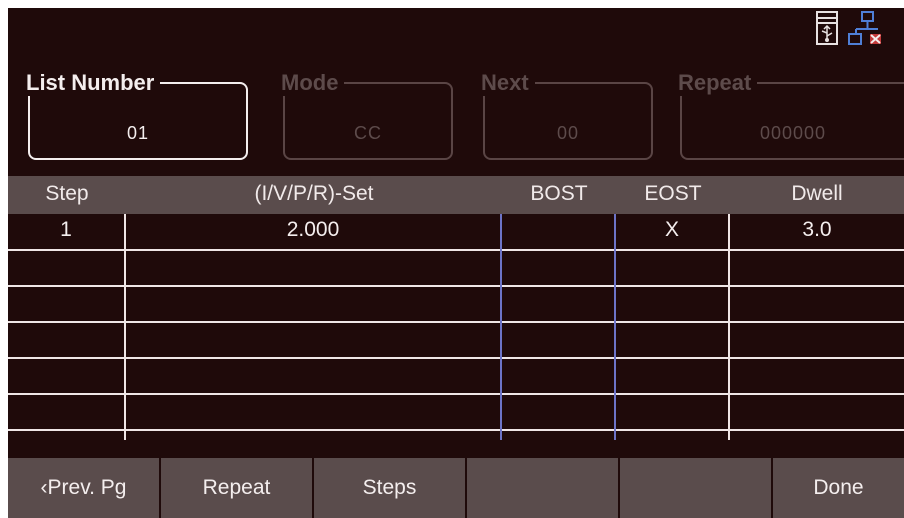 The height and width of the screenshot is (518, 904). What do you see at coordinates (90, 83) in the screenshot?
I see `list-number-label: List Number` at bounding box center [90, 83].